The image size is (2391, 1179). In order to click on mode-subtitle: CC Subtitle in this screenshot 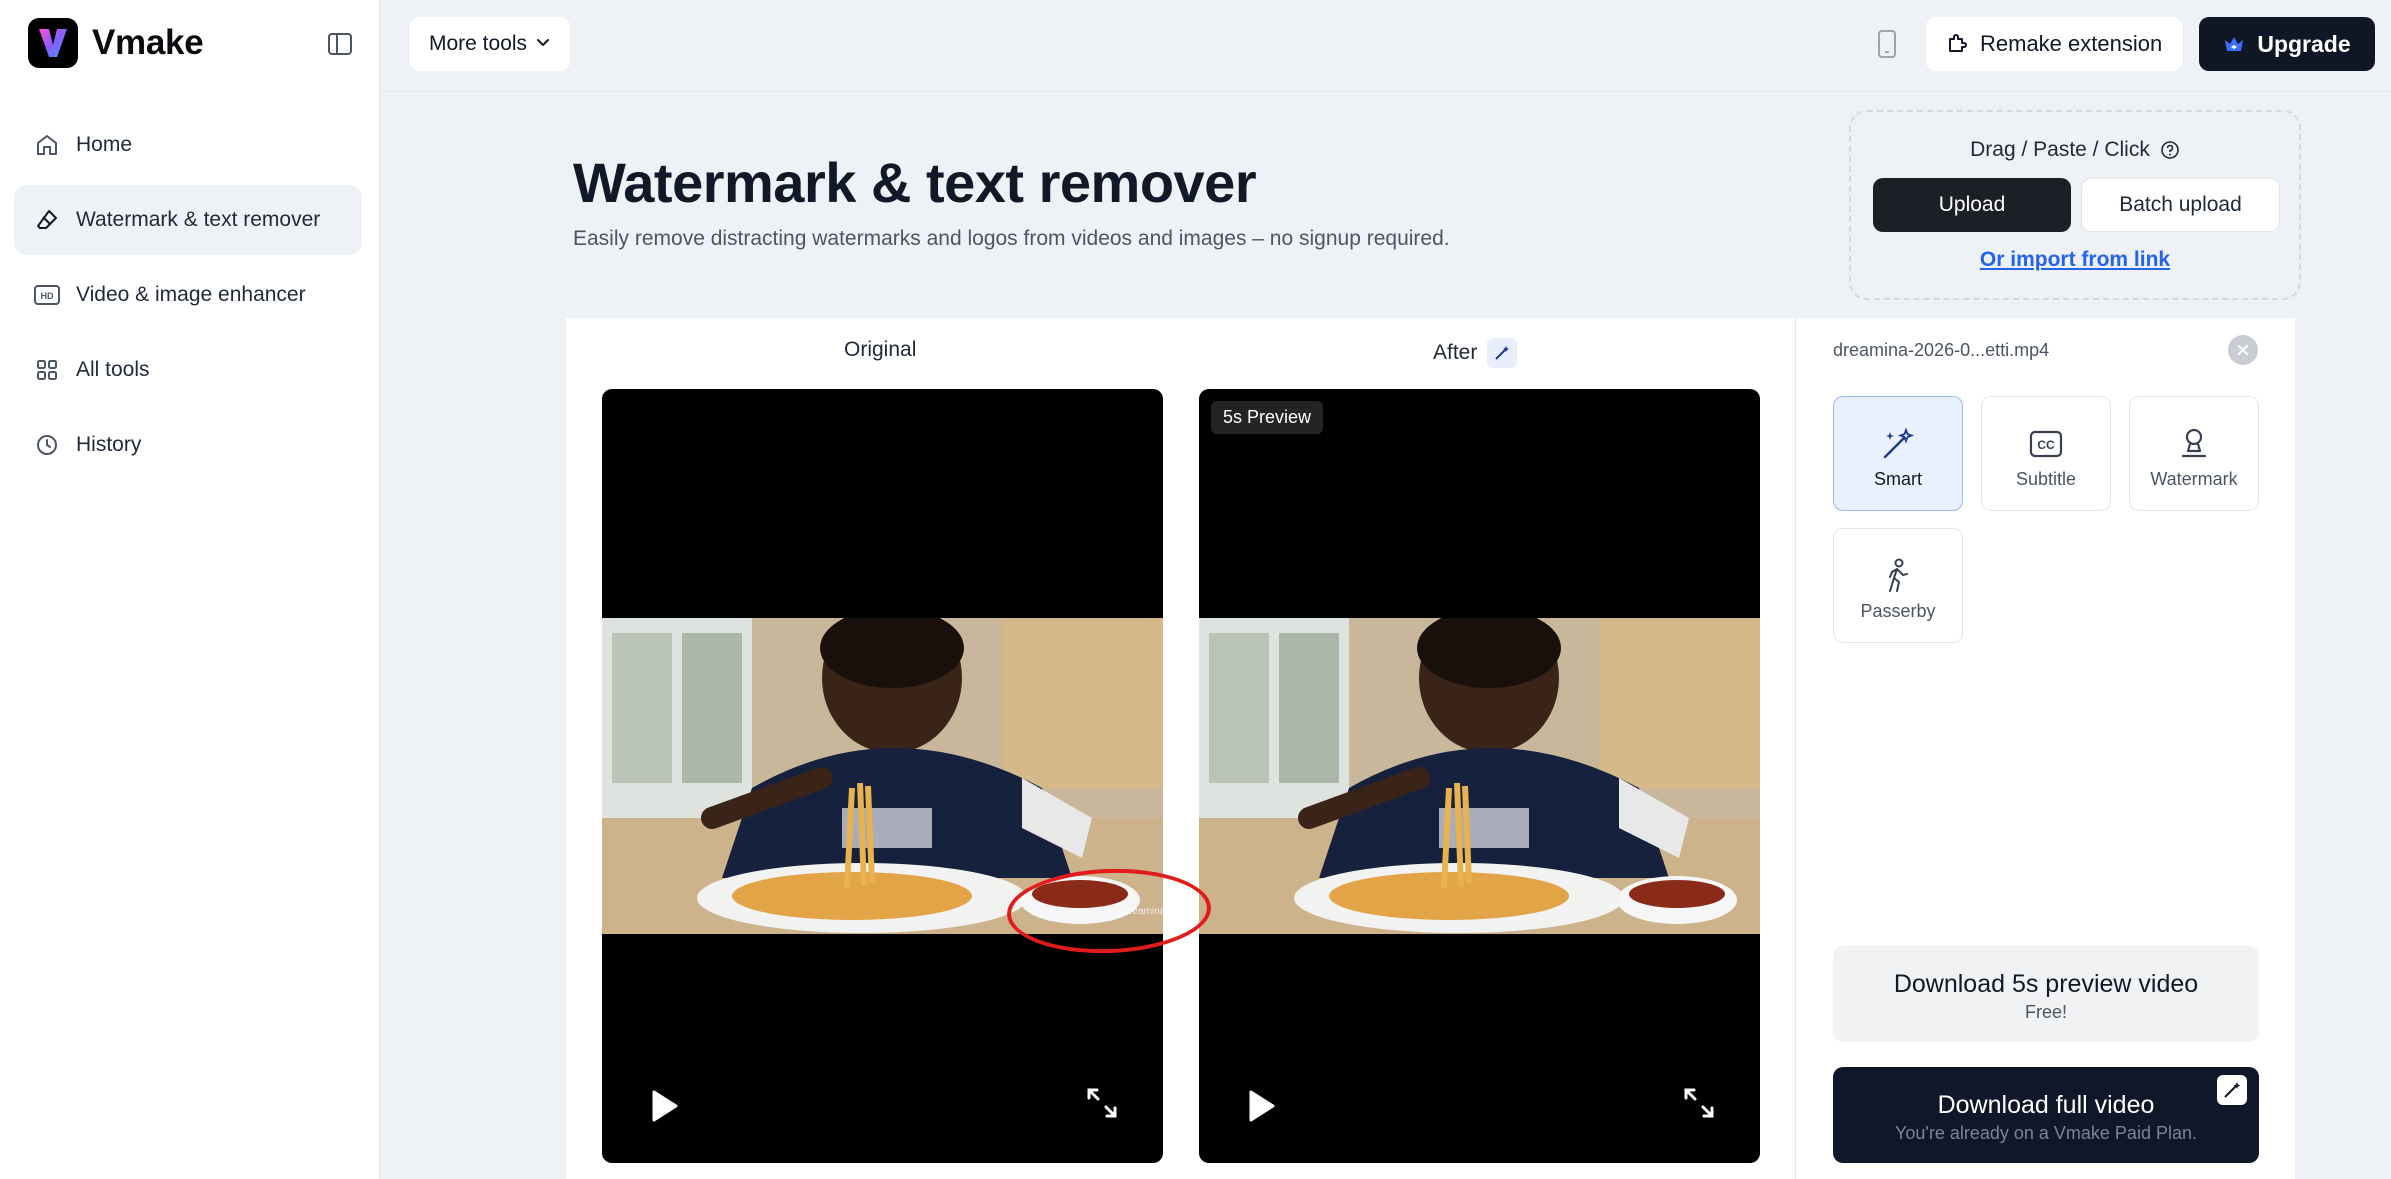, I will do `click(2046, 453)`.